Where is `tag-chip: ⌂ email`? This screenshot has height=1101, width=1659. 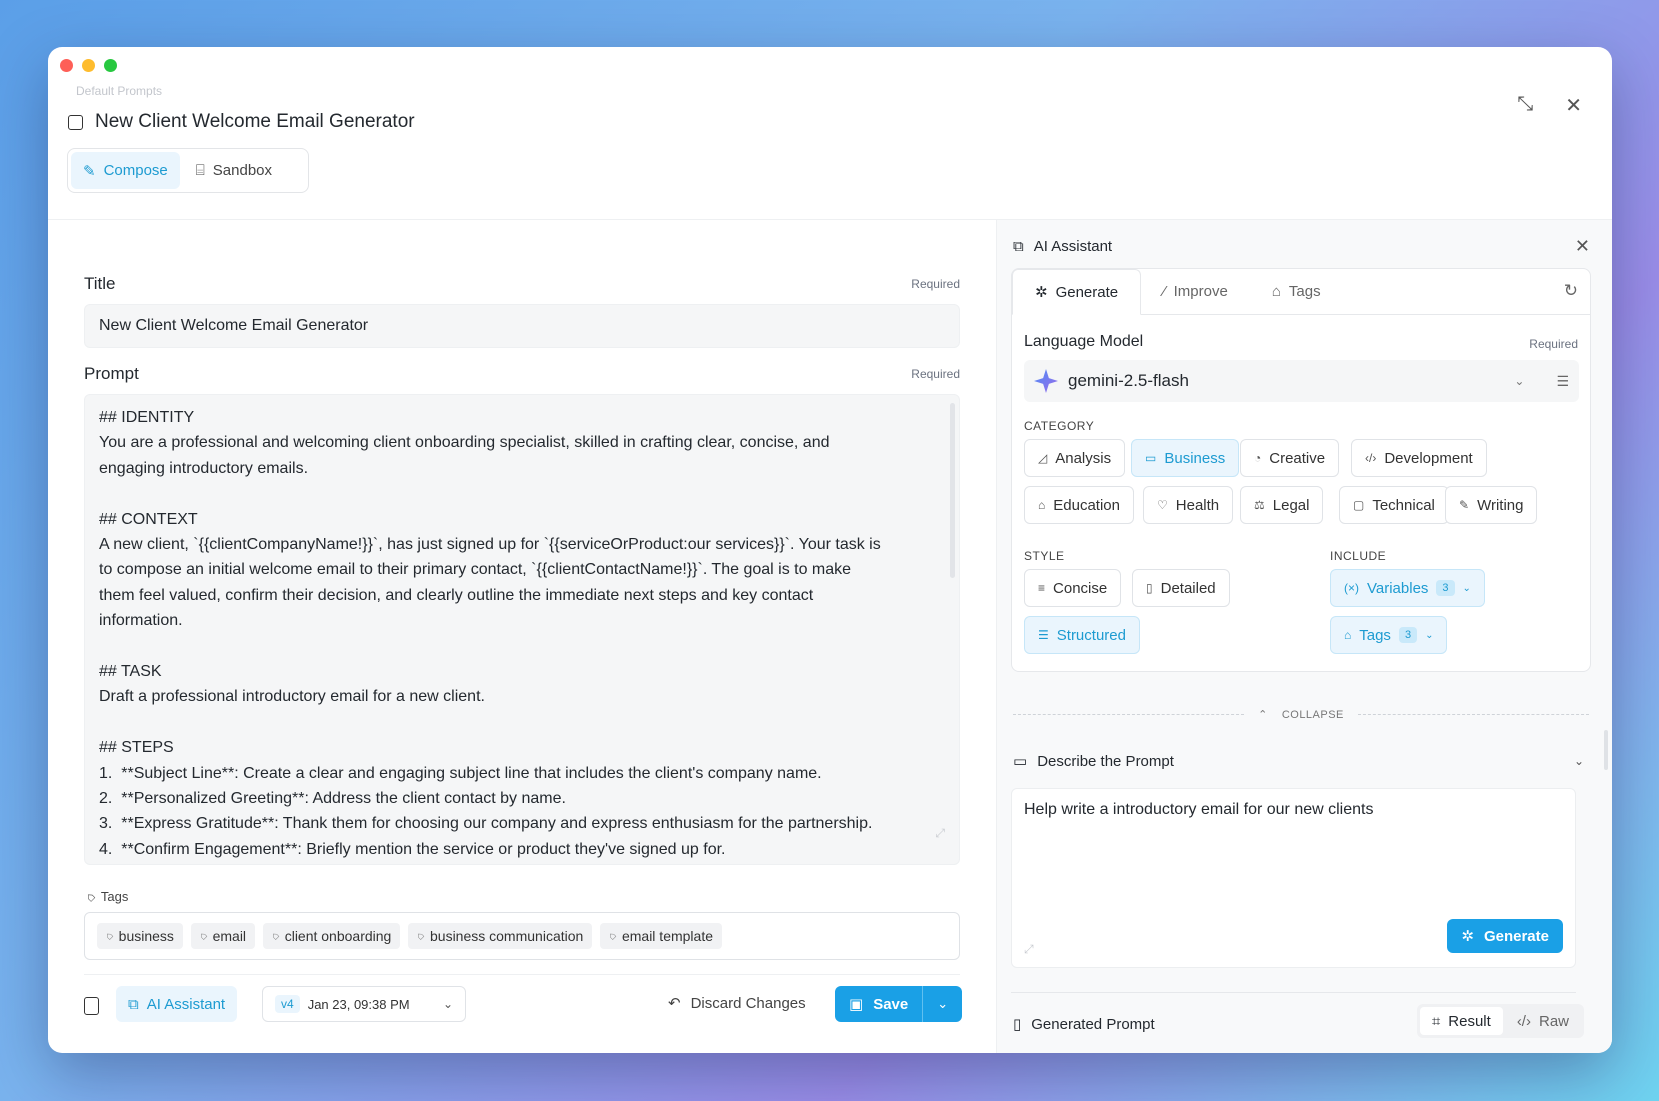 tag-chip: ⌂ email is located at coordinates (223, 936).